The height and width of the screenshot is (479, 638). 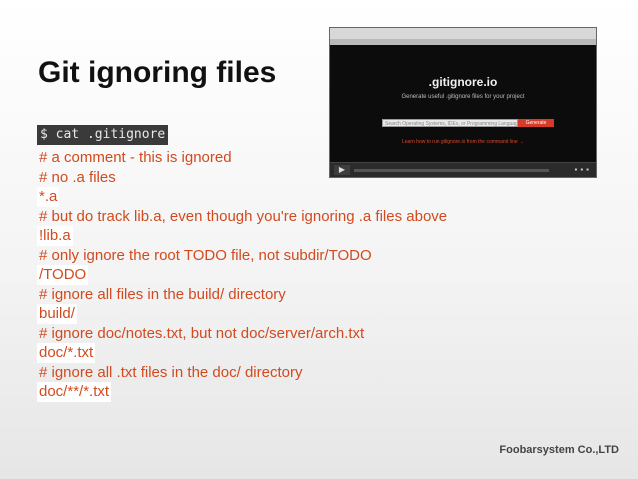 I want to click on video-brand: .gitignore.io, so click(x=463, y=82).